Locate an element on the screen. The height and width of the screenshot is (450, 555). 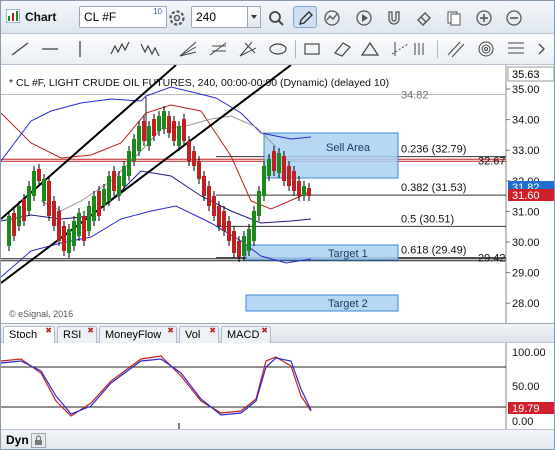
line-study-icon is located at coordinates (331, 17).